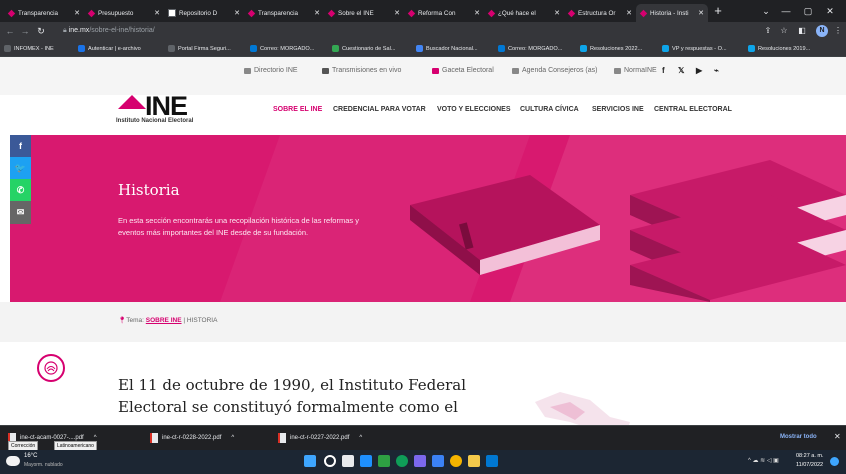  Describe the element at coordinates (297, 109) in the screenshot. I see `menu-sobre-el-ine: SOBRE EL INE` at that location.